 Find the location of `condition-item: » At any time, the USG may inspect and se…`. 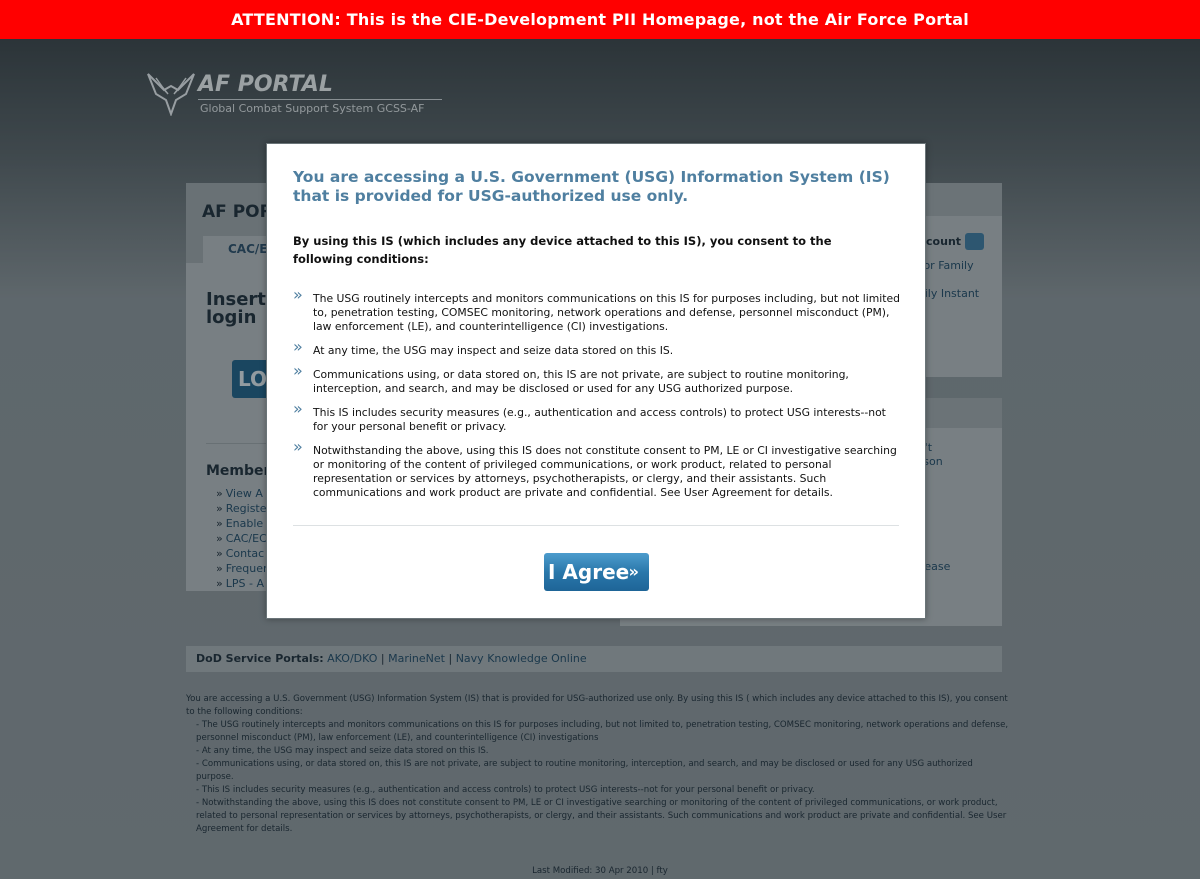

condition-item: » At any time, the USG may inspect and se… is located at coordinates (483, 347).